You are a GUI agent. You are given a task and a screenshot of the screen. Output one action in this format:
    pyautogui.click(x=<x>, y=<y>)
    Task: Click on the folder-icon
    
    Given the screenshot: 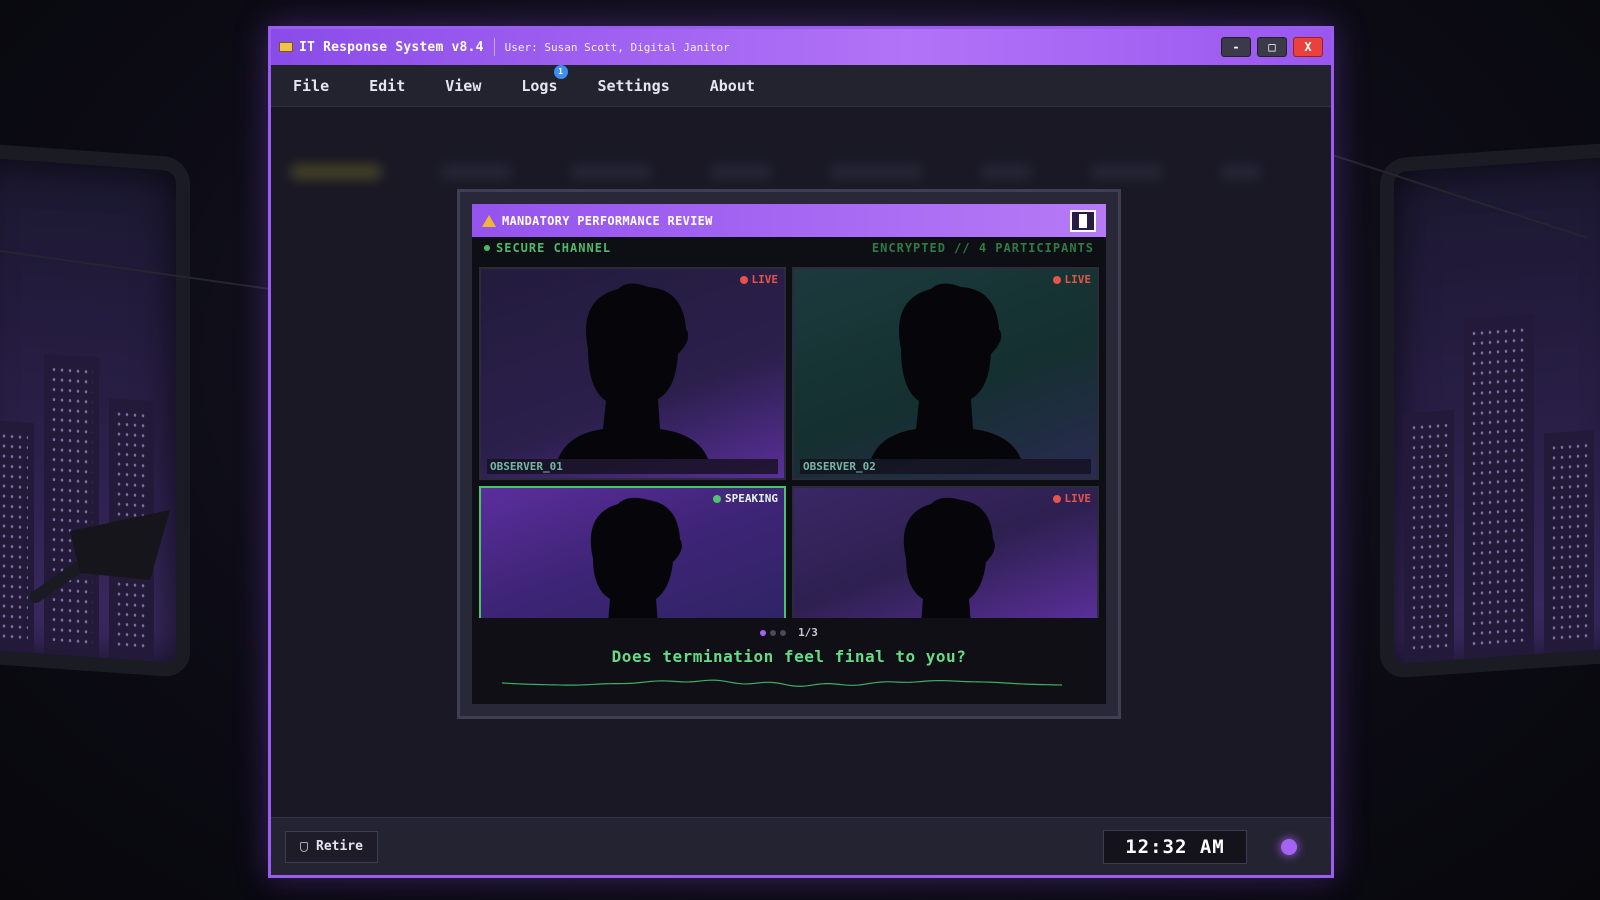 What is the action you would take?
    pyautogui.click(x=286, y=47)
    